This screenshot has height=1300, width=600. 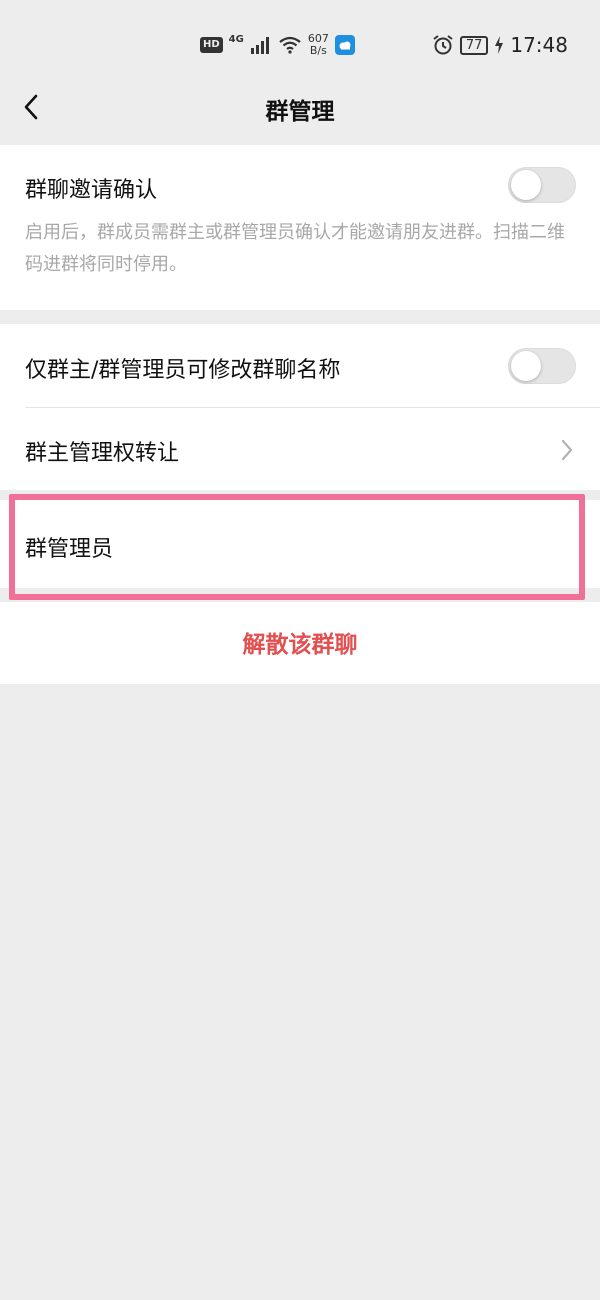 What do you see at coordinates (567, 450) in the screenshot?
I see `chevron-right-icon` at bounding box center [567, 450].